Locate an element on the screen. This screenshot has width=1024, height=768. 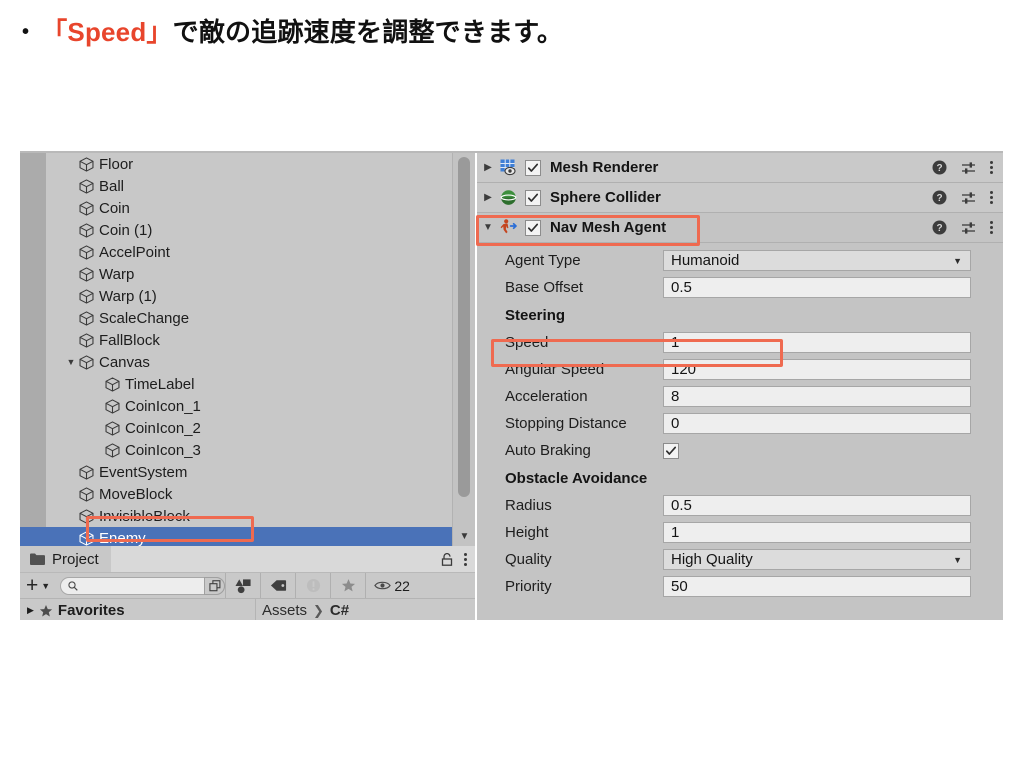
hierarchy-item-label: Warp (1) is located at coordinates (128, 296).